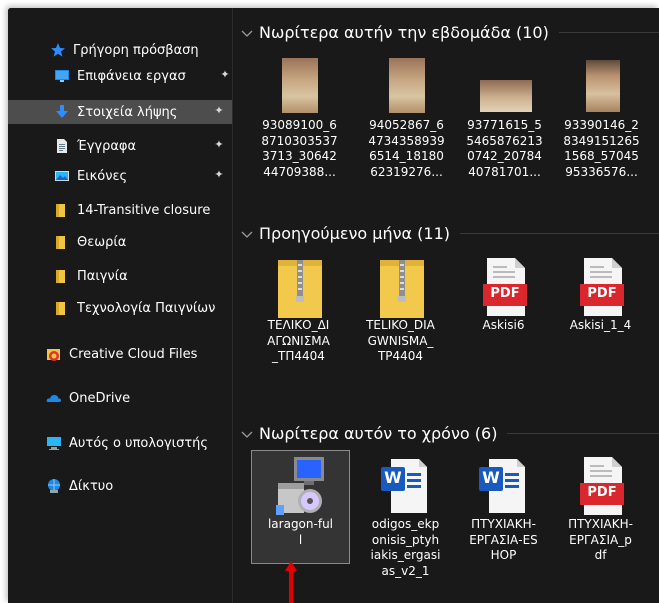  I want to click on sidebar-item-folder-theoria: Θεωρία, so click(143, 242).